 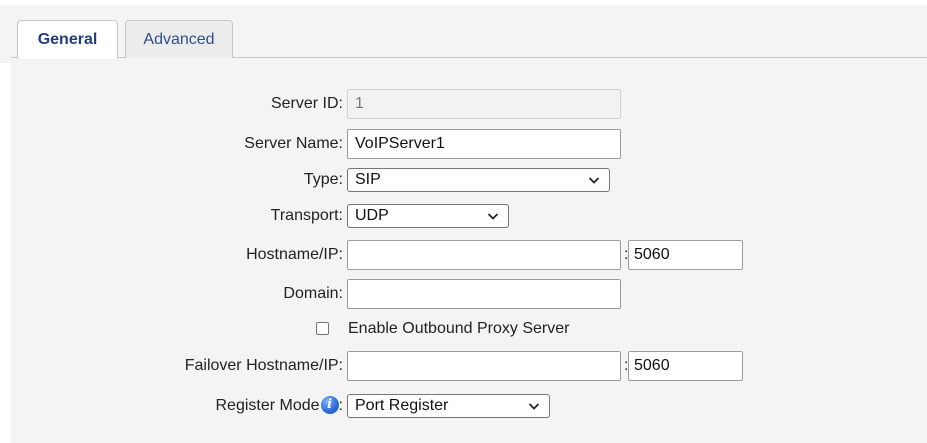 I want to click on register-mode-select: Port Register, so click(x=448, y=406).